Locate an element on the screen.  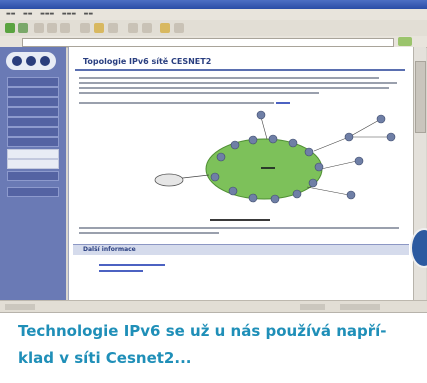
favorites-icon is located at coordinates (99, 28).